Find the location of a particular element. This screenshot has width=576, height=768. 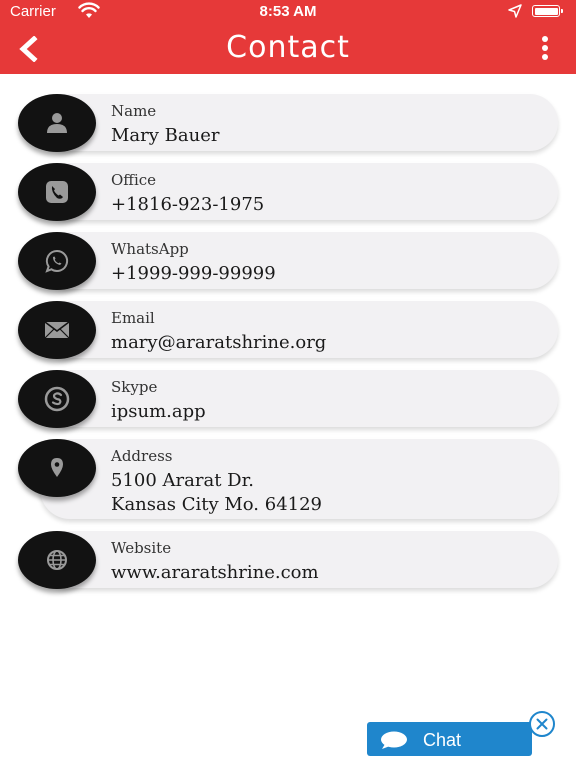

contact-value: mary@araratshrine.org is located at coordinates (219, 342).